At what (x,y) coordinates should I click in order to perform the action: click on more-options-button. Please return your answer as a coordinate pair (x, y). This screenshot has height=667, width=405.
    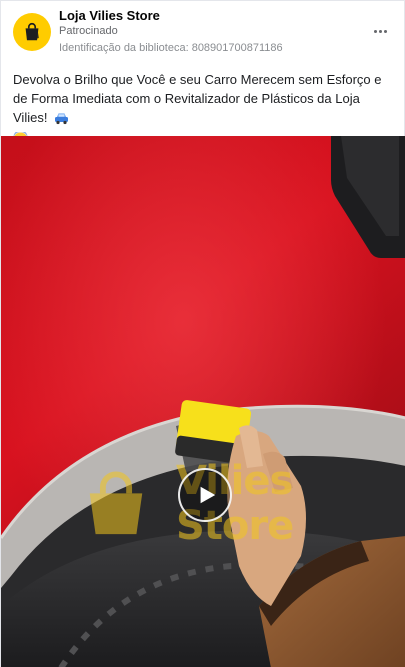
    Looking at the image, I should click on (380, 31).